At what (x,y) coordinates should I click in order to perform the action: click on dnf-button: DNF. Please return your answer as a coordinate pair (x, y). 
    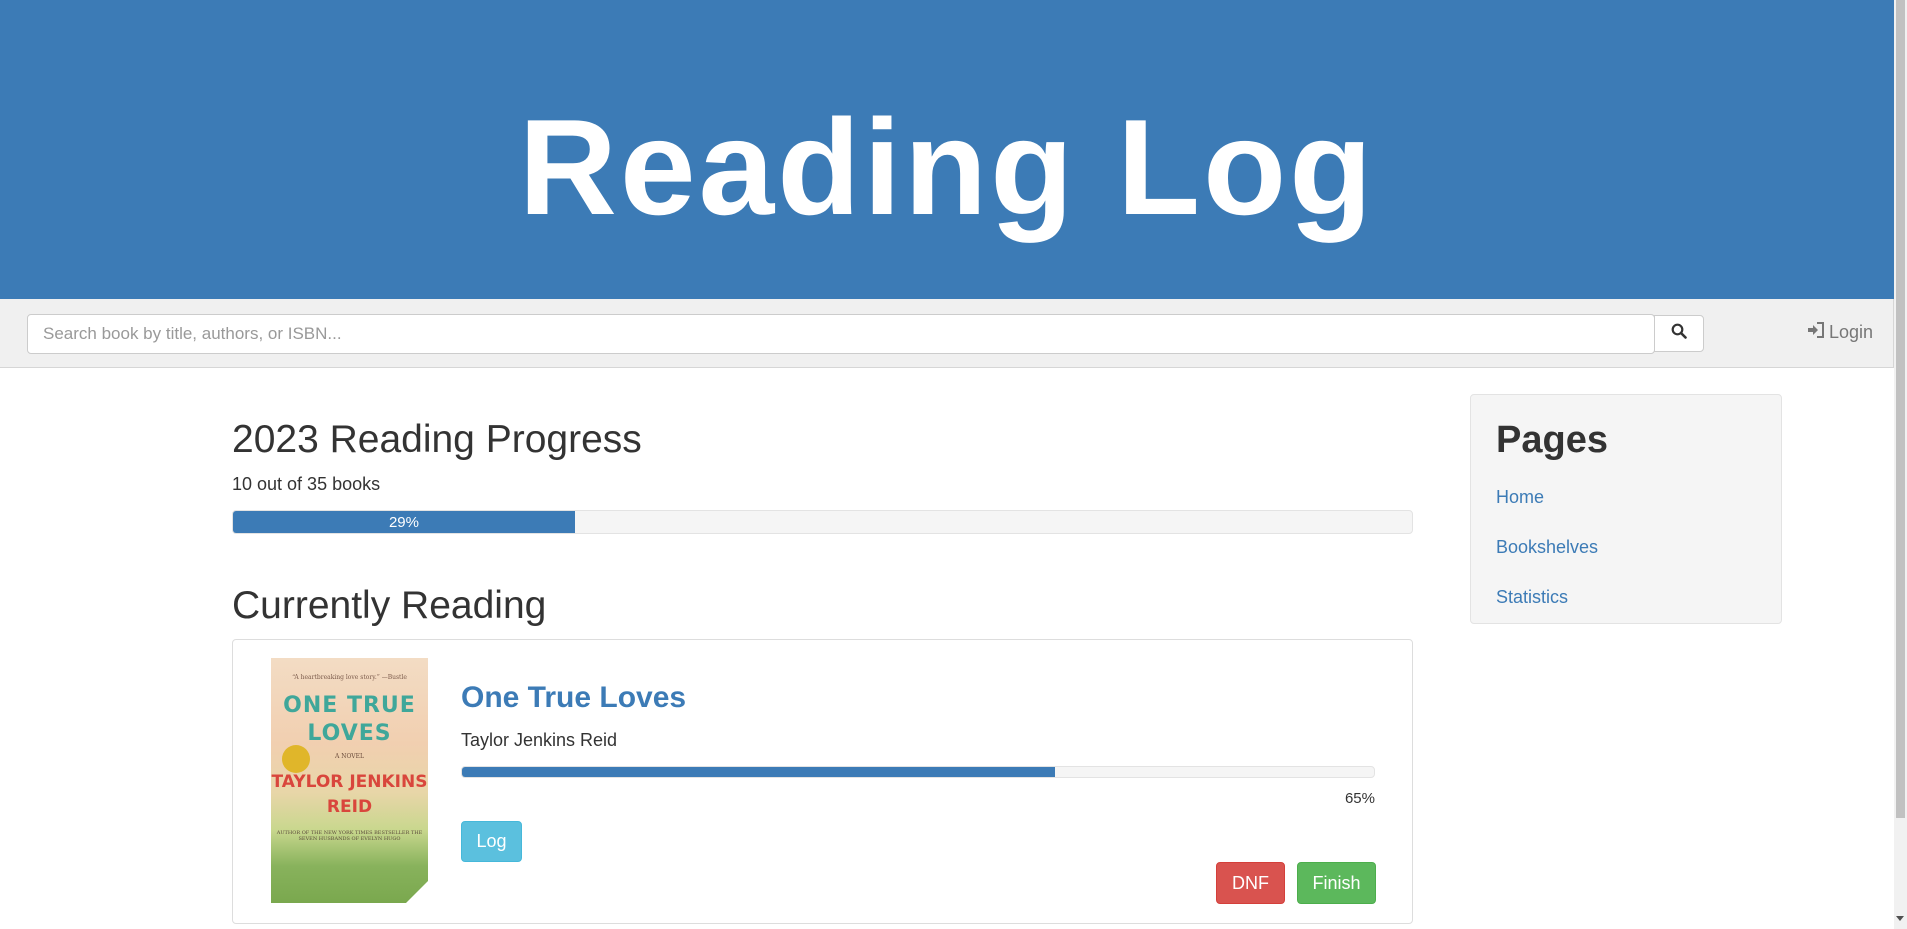
    Looking at the image, I should click on (1250, 883).